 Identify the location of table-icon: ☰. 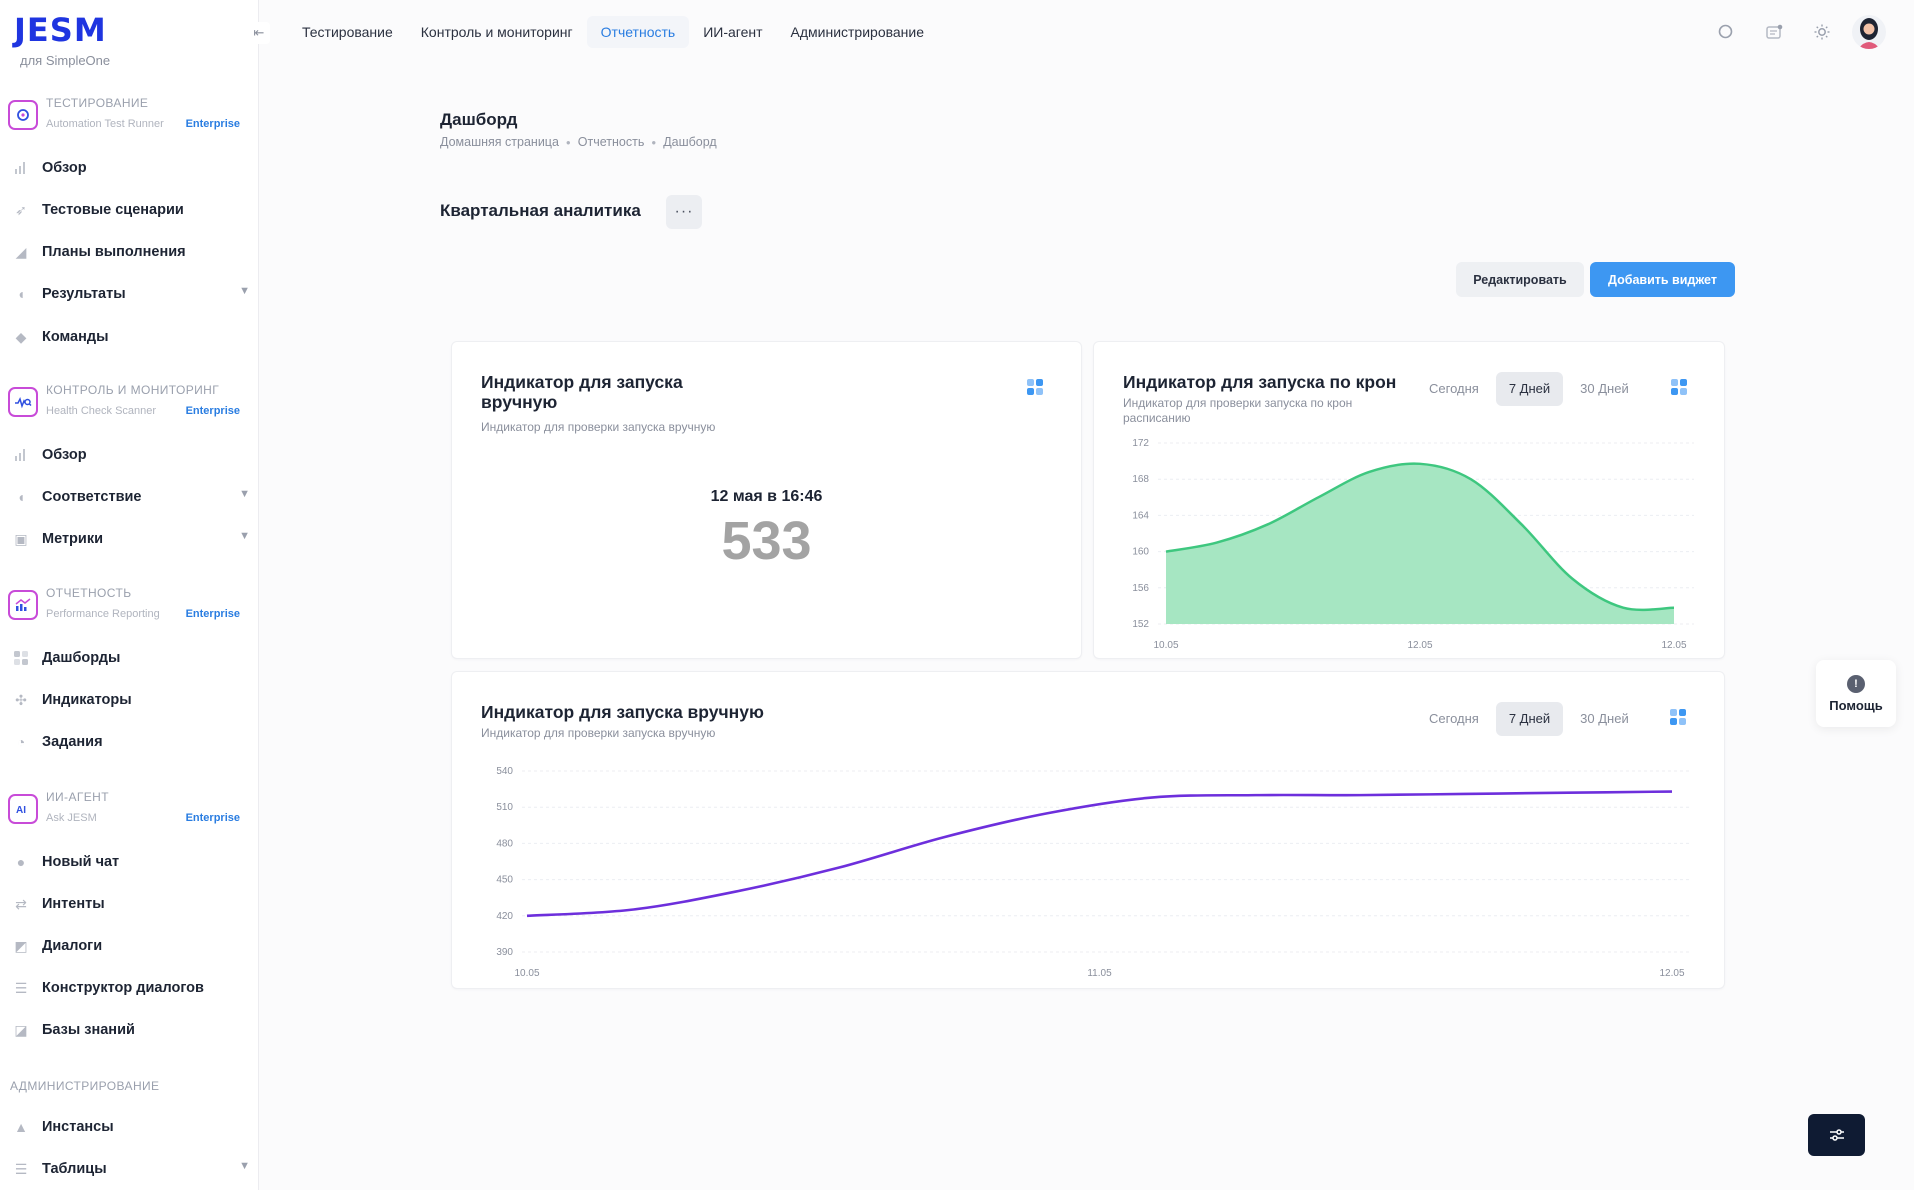
(21, 1168).